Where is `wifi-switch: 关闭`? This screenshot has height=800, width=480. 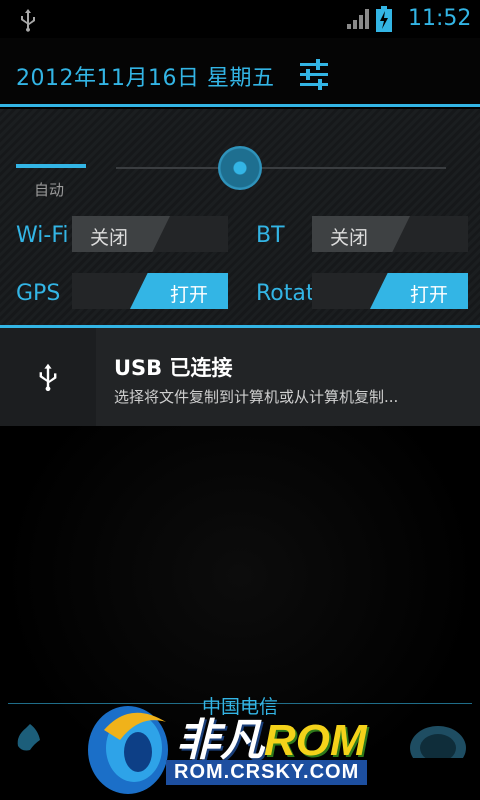
wifi-switch: 关闭 is located at coordinates (150, 234).